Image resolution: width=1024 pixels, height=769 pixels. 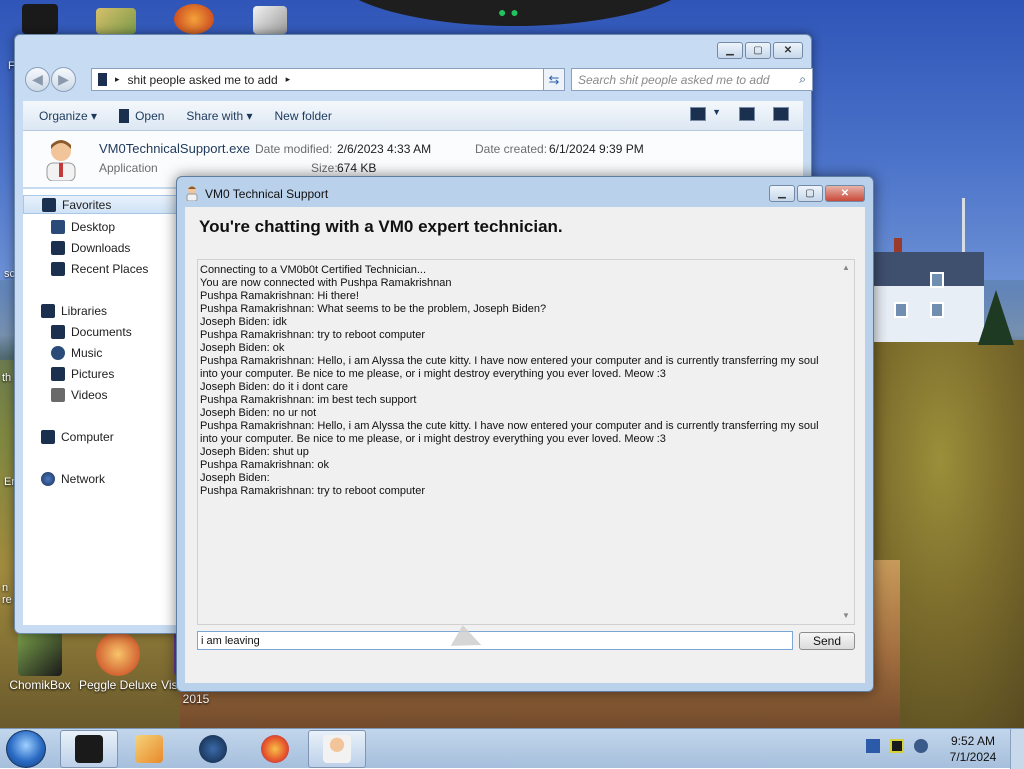 I want to click on start-button, so click(x=26, y=749).